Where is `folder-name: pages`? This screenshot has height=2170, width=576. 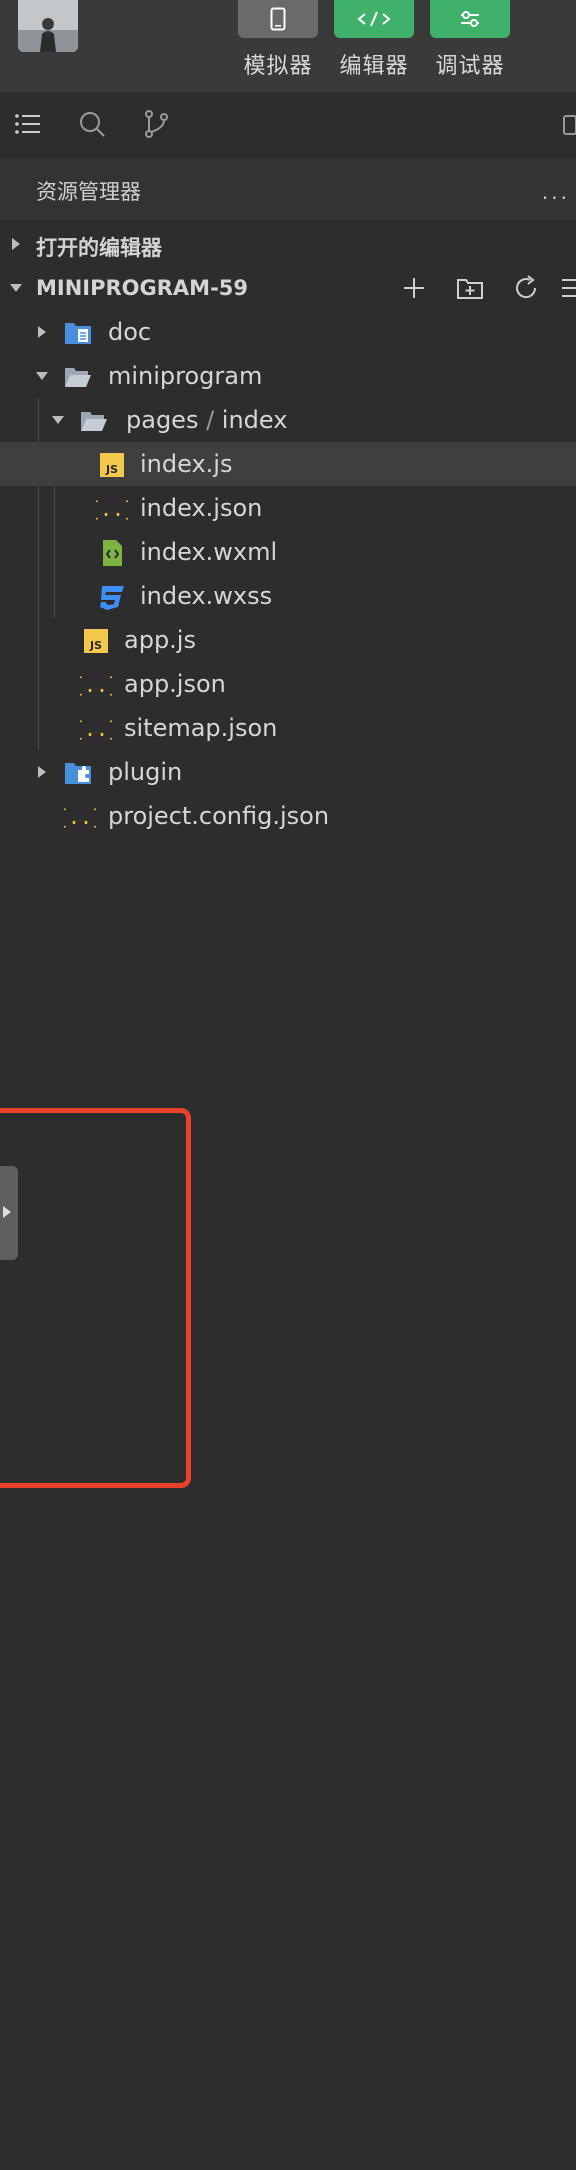
folder-name: pages is located at coordinates (162, 420).